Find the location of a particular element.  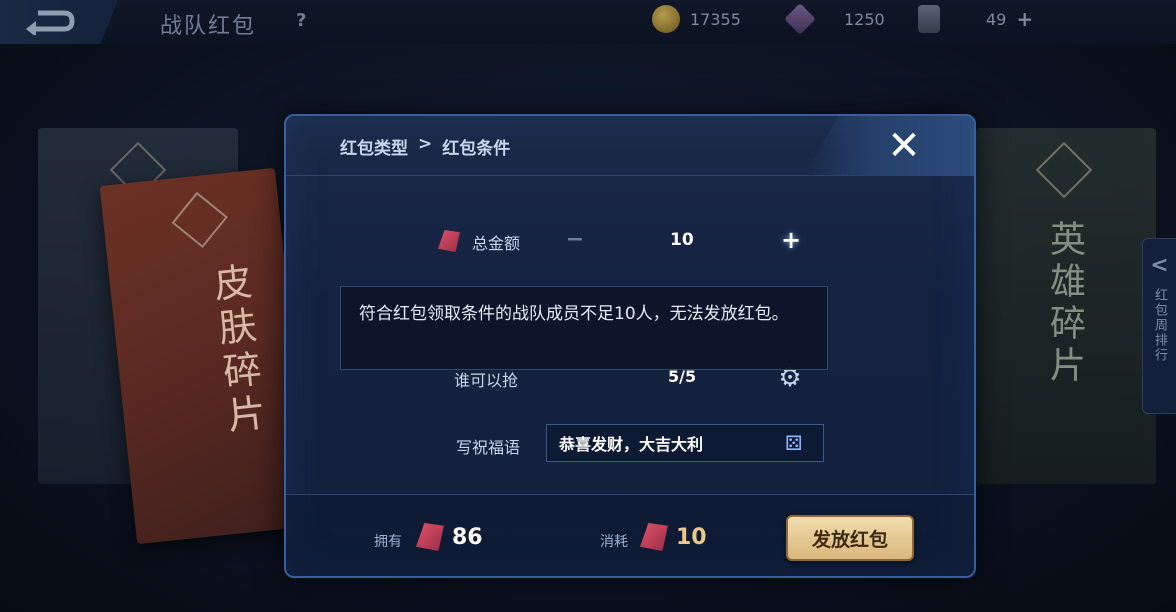

decrease-amount-button: − is located at coordinates (575, 240).